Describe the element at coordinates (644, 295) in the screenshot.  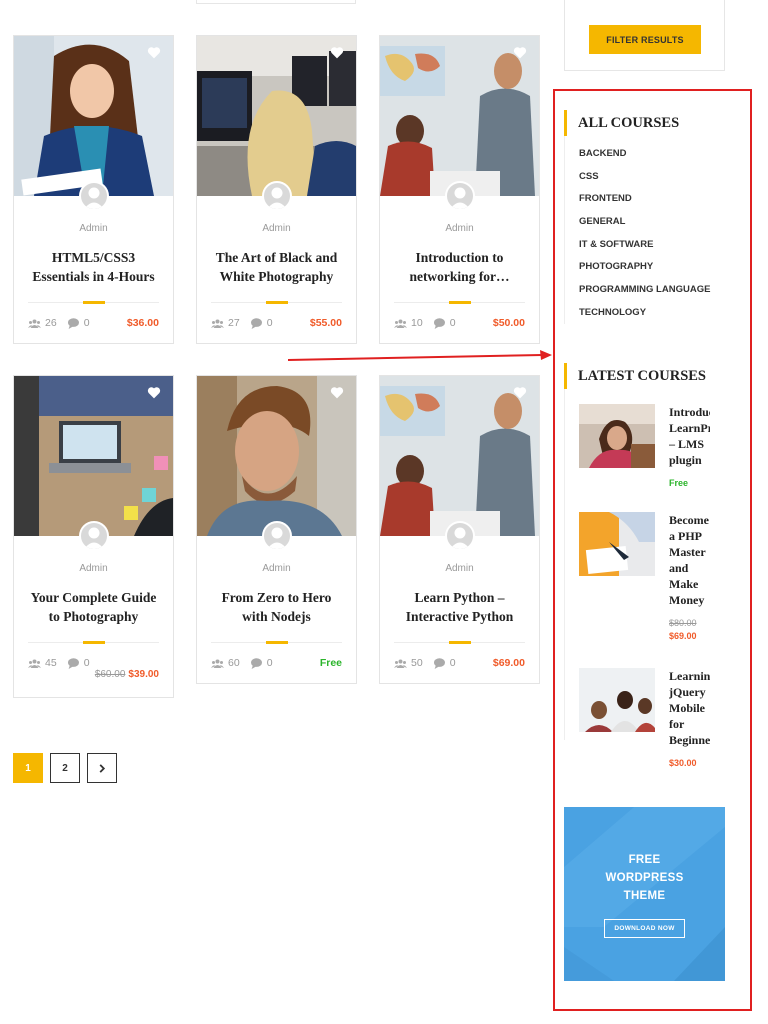
I see `category-item: PROGRAMMING LANGUAGE` at that location.